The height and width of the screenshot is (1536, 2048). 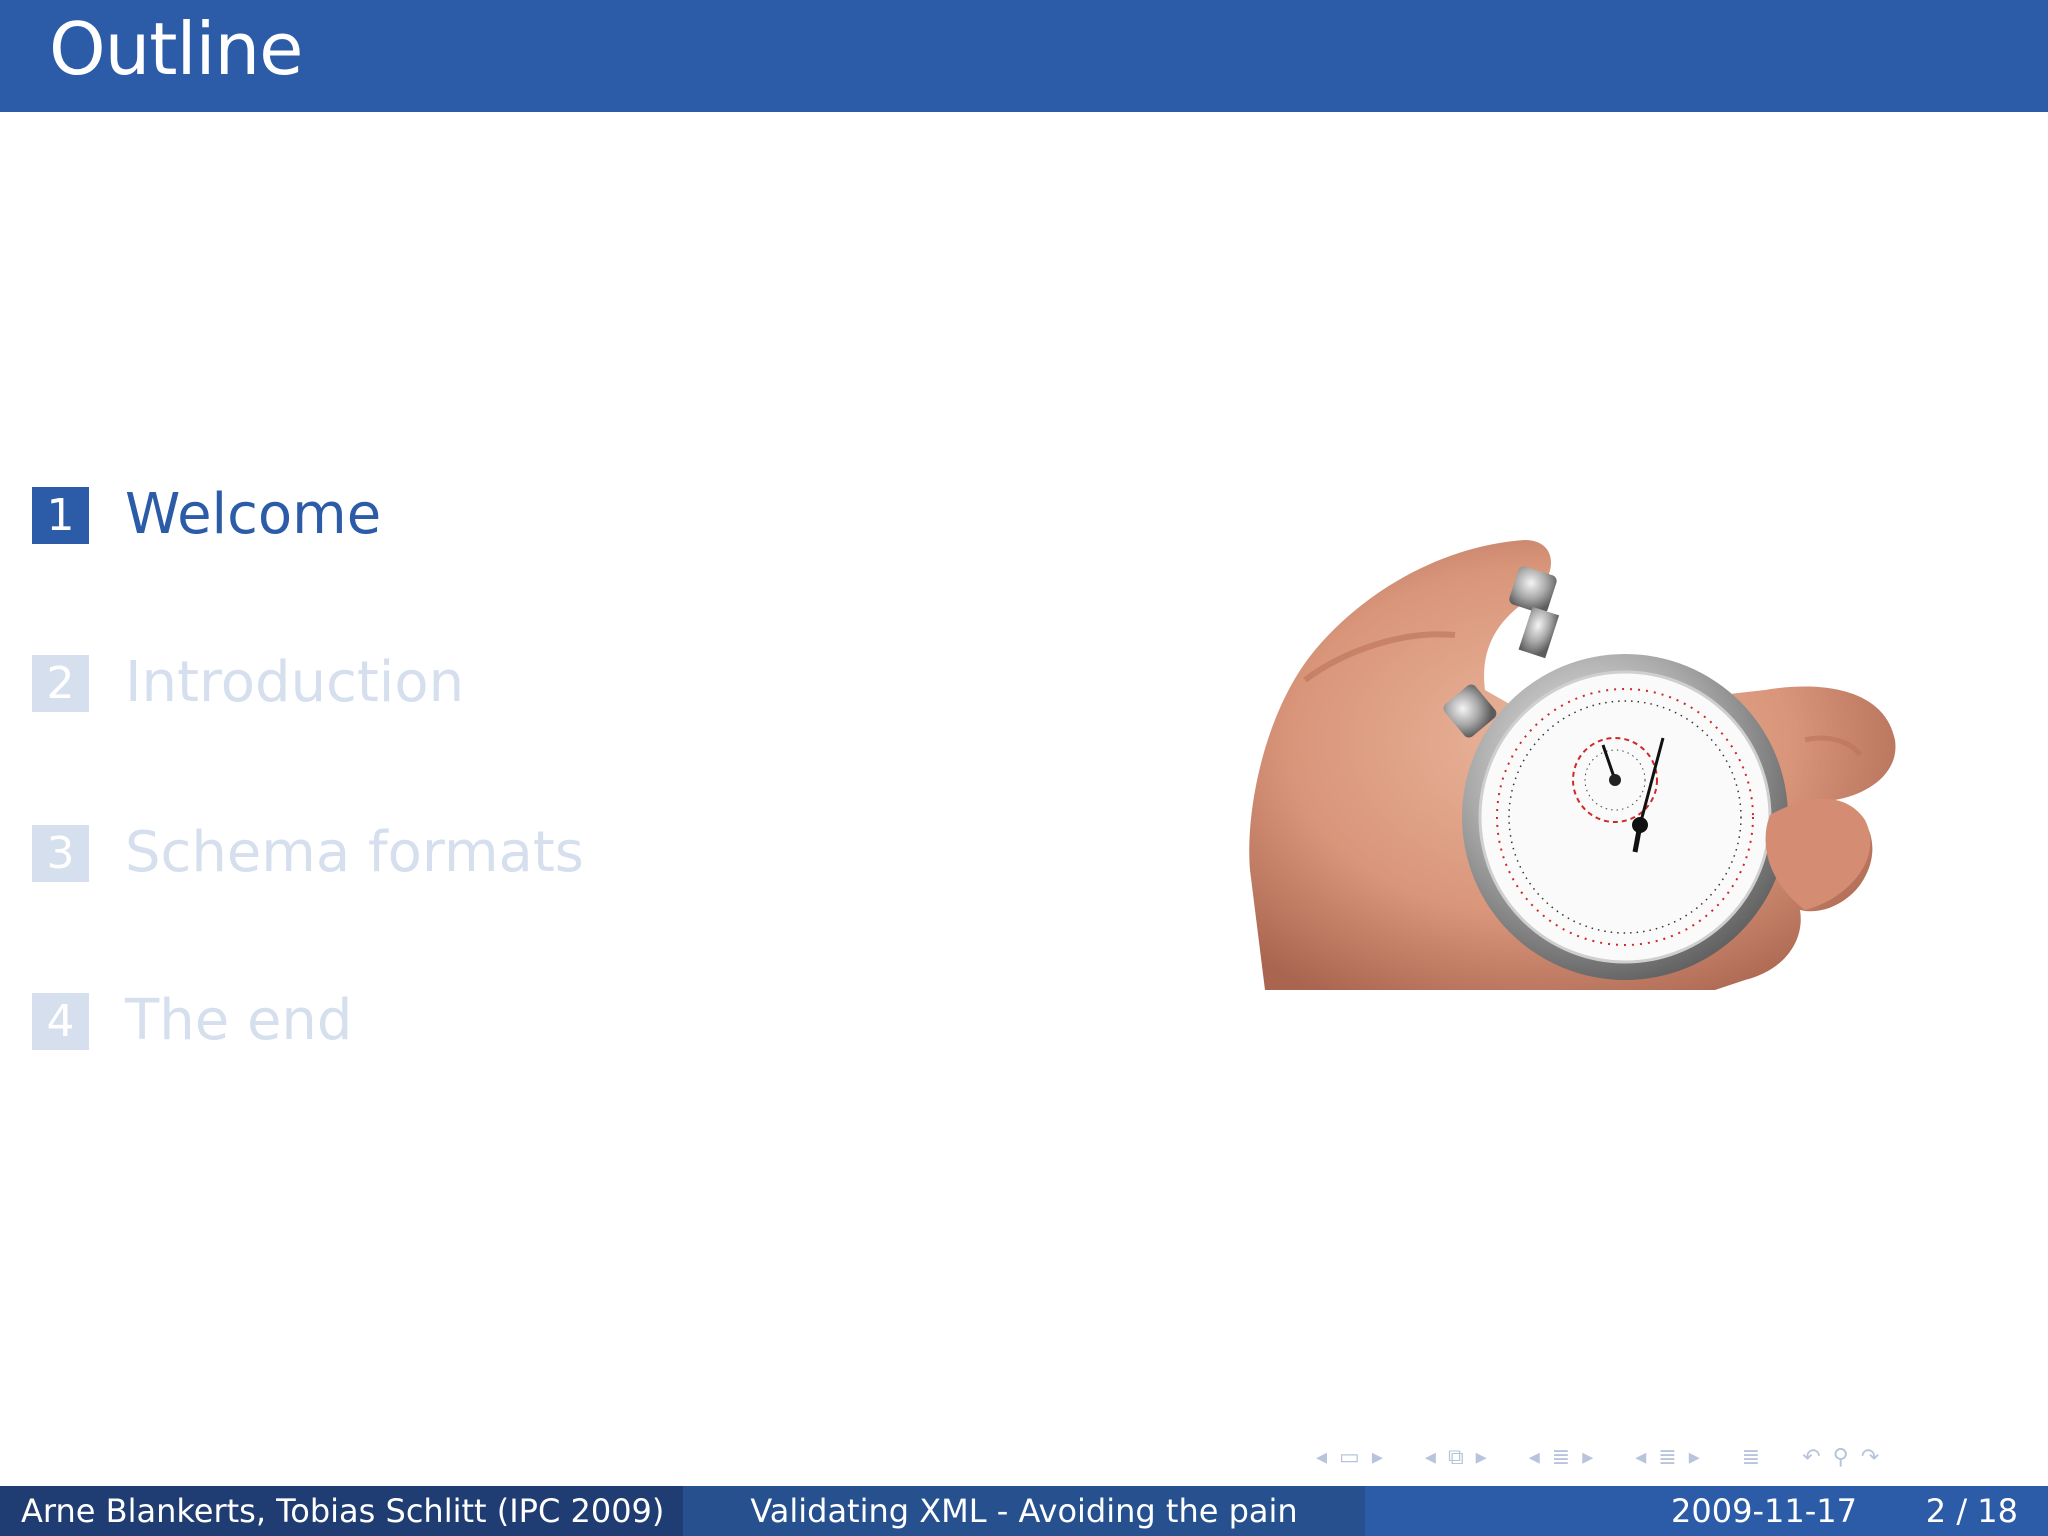 I want to click on search-icon: ⚲, so click(x=1841, y=1457).